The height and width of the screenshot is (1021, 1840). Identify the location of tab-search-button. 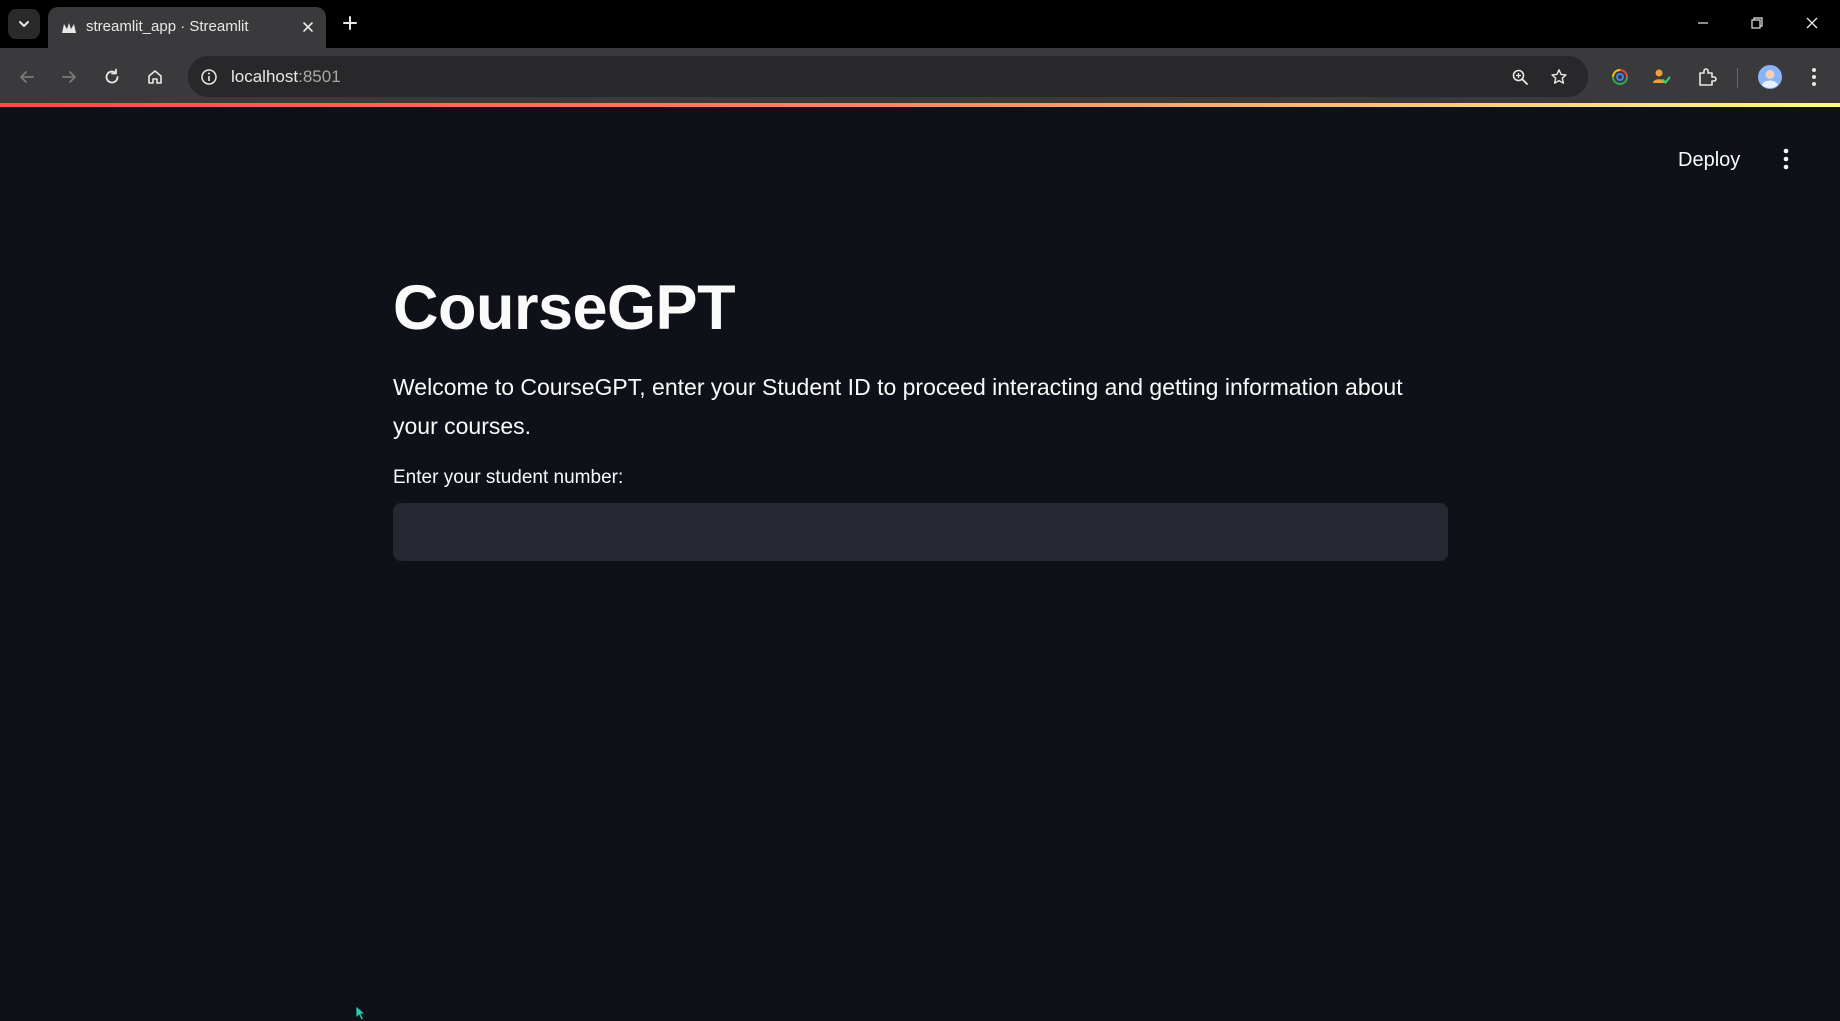
(24, 24).